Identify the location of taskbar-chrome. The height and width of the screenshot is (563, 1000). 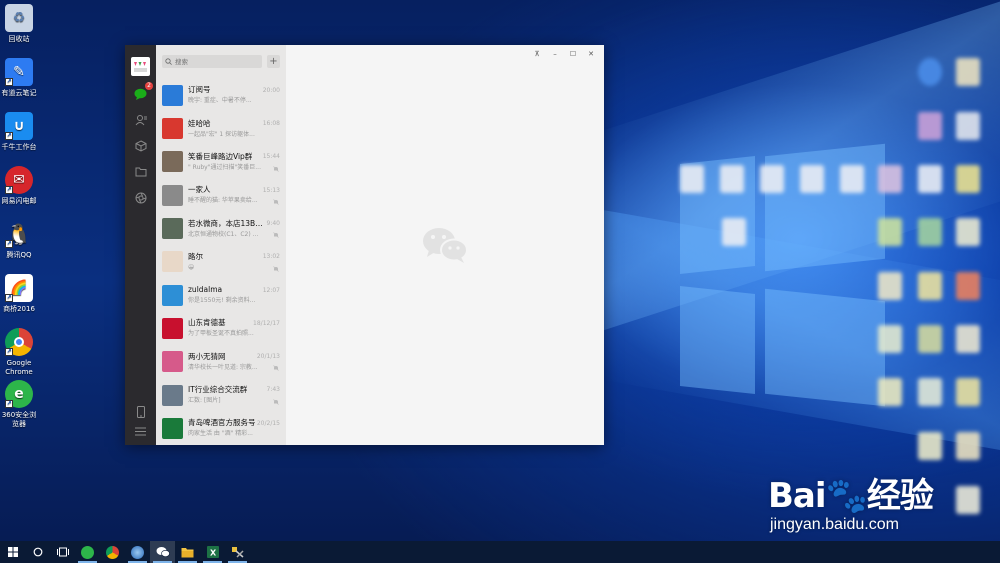
(112, 552).